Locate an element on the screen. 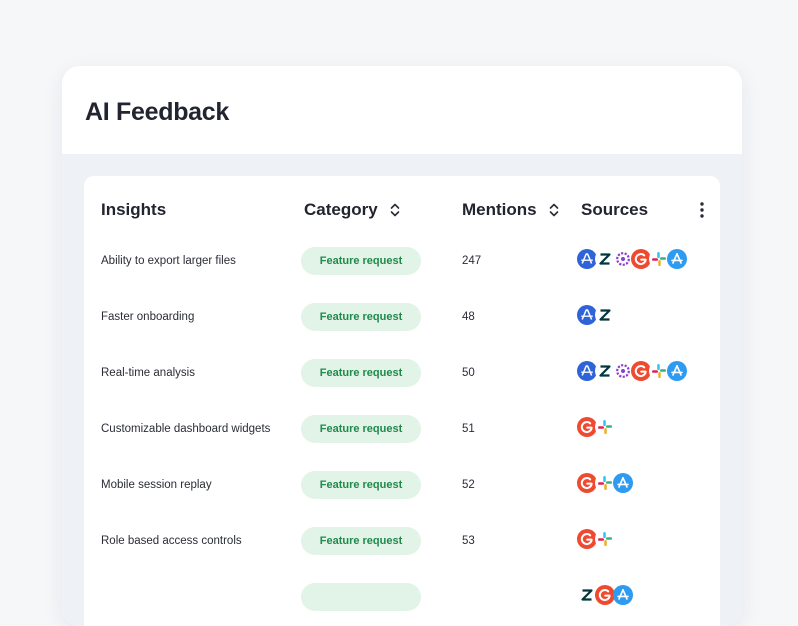 The height and width of the screenshot is (626, 798). insight-text: Customizable dashboard widgets is located at coordinates (186, 429).